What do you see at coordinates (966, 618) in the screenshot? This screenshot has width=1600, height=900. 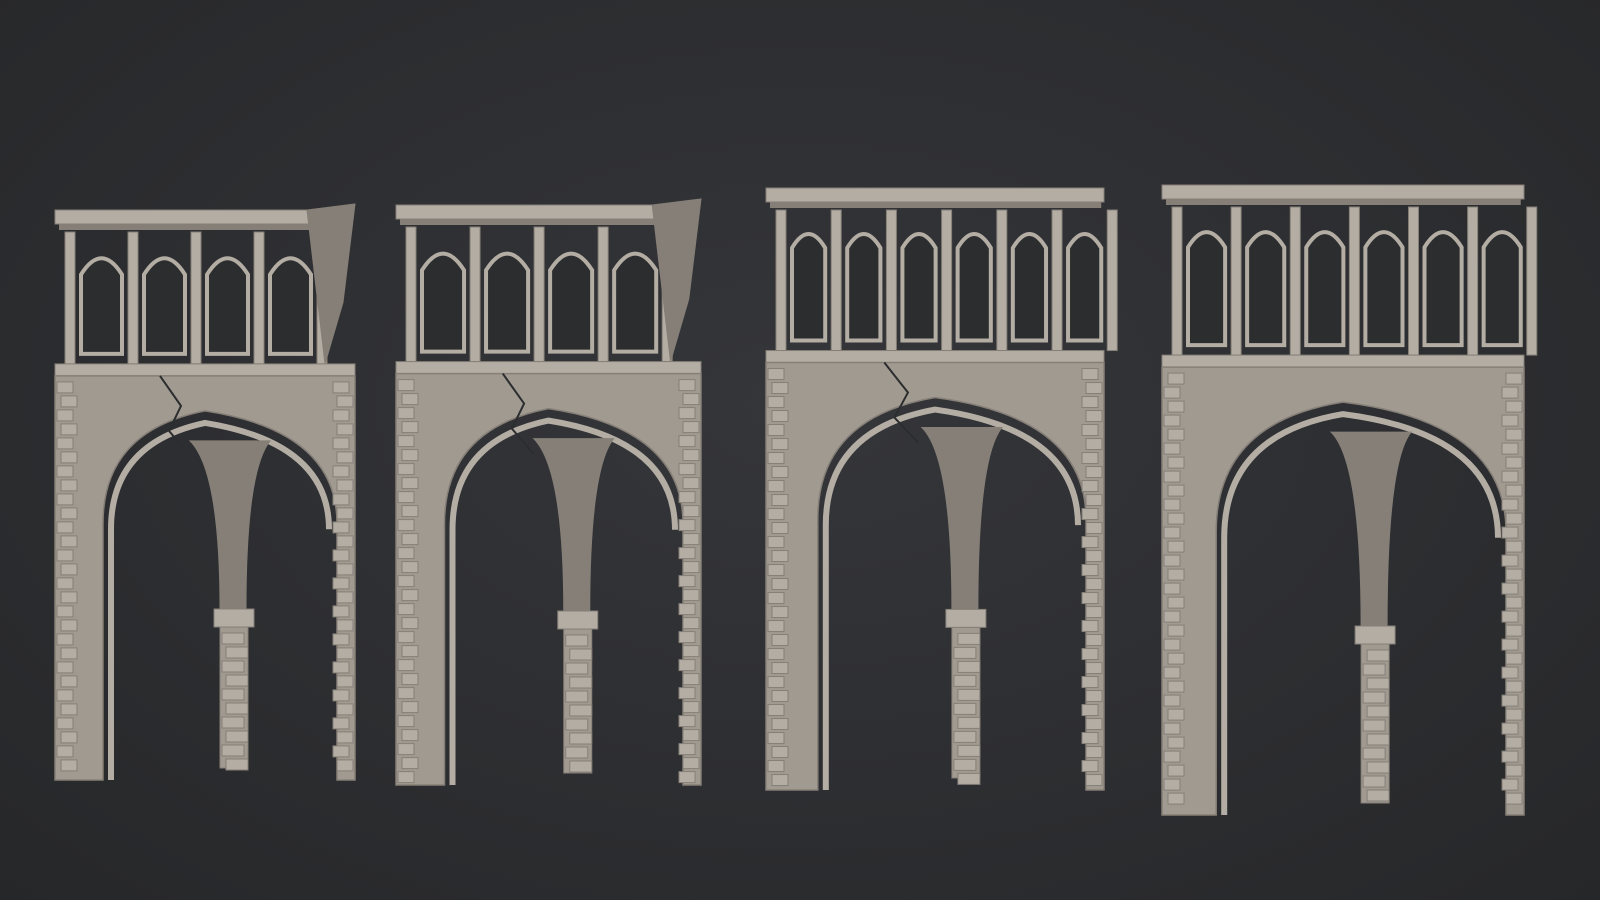 I see `pier-capital` at bounding box center [966, 618].